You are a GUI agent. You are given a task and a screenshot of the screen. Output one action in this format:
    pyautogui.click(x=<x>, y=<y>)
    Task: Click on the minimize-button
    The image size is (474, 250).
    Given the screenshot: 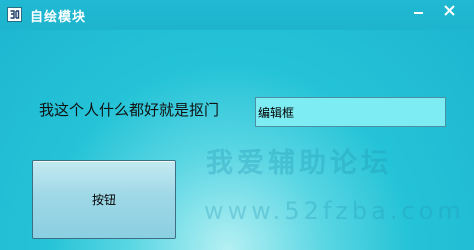 What is the action you would take?
    pyautogui.click(x=418, y=10)
    